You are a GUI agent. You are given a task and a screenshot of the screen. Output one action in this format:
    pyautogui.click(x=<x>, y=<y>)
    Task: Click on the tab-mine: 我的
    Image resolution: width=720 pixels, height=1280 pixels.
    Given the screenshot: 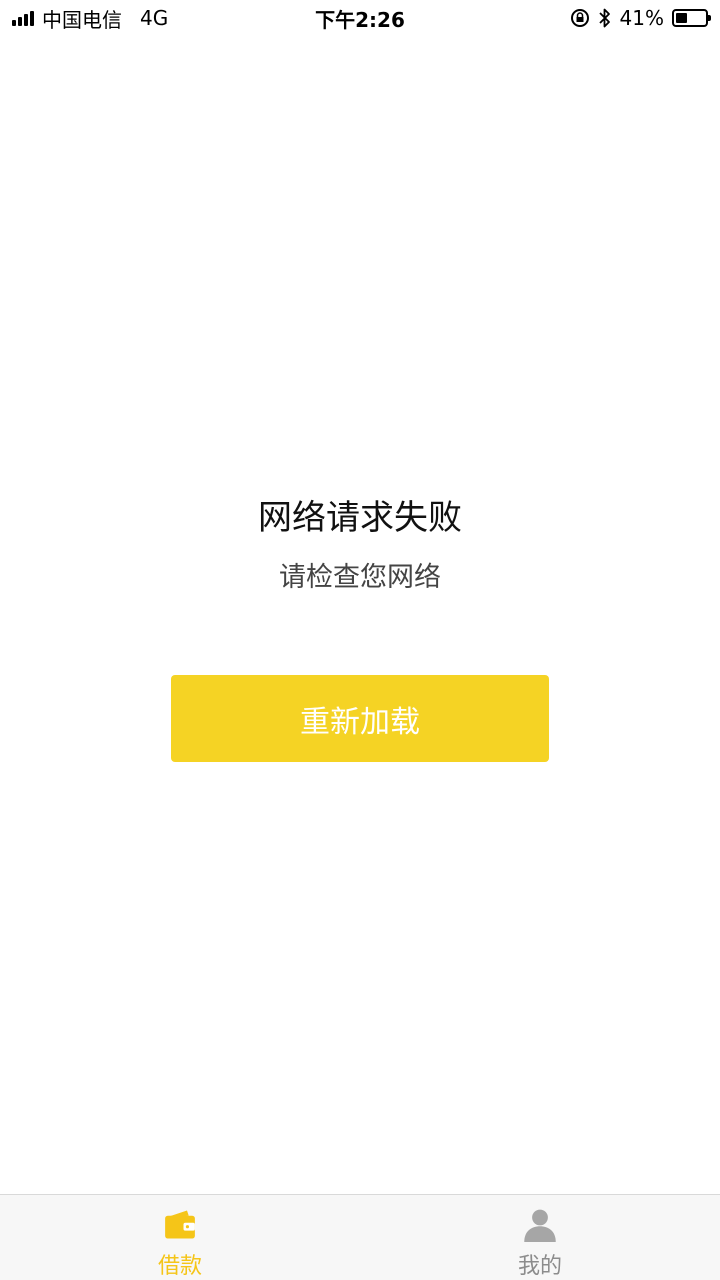 What is the action you would take?
    pyautogui.click(x=540, y=1237)
    